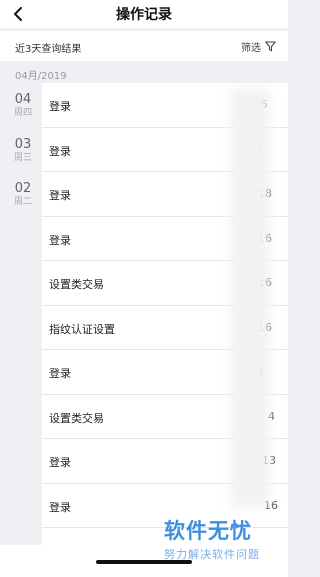 This screenshot has height=577, width=320. Describe the element at coordinates (208, 531) in the screenshot. I see `watermark-title: 软件无忧` at that location.